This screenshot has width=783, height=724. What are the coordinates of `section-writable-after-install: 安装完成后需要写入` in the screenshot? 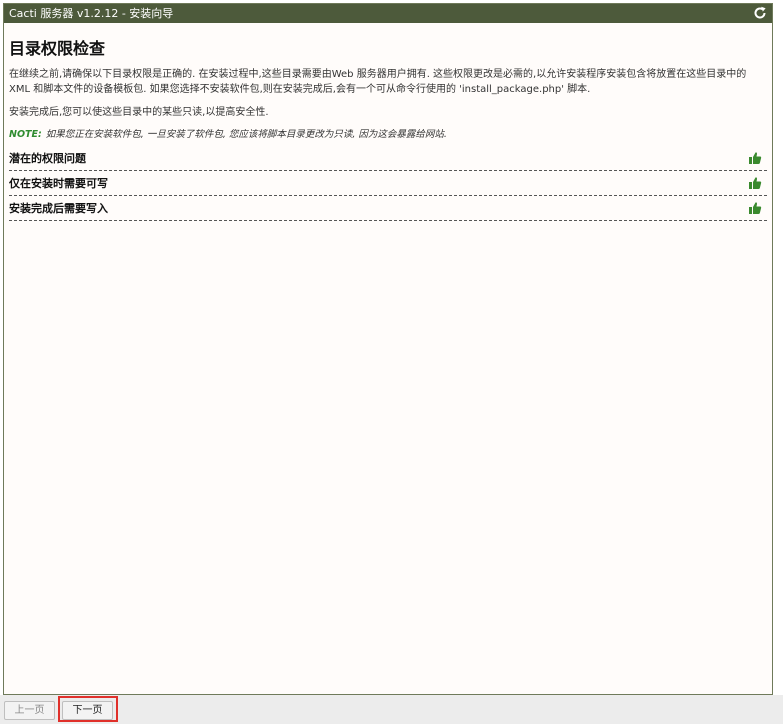 It's located at (388, 208).